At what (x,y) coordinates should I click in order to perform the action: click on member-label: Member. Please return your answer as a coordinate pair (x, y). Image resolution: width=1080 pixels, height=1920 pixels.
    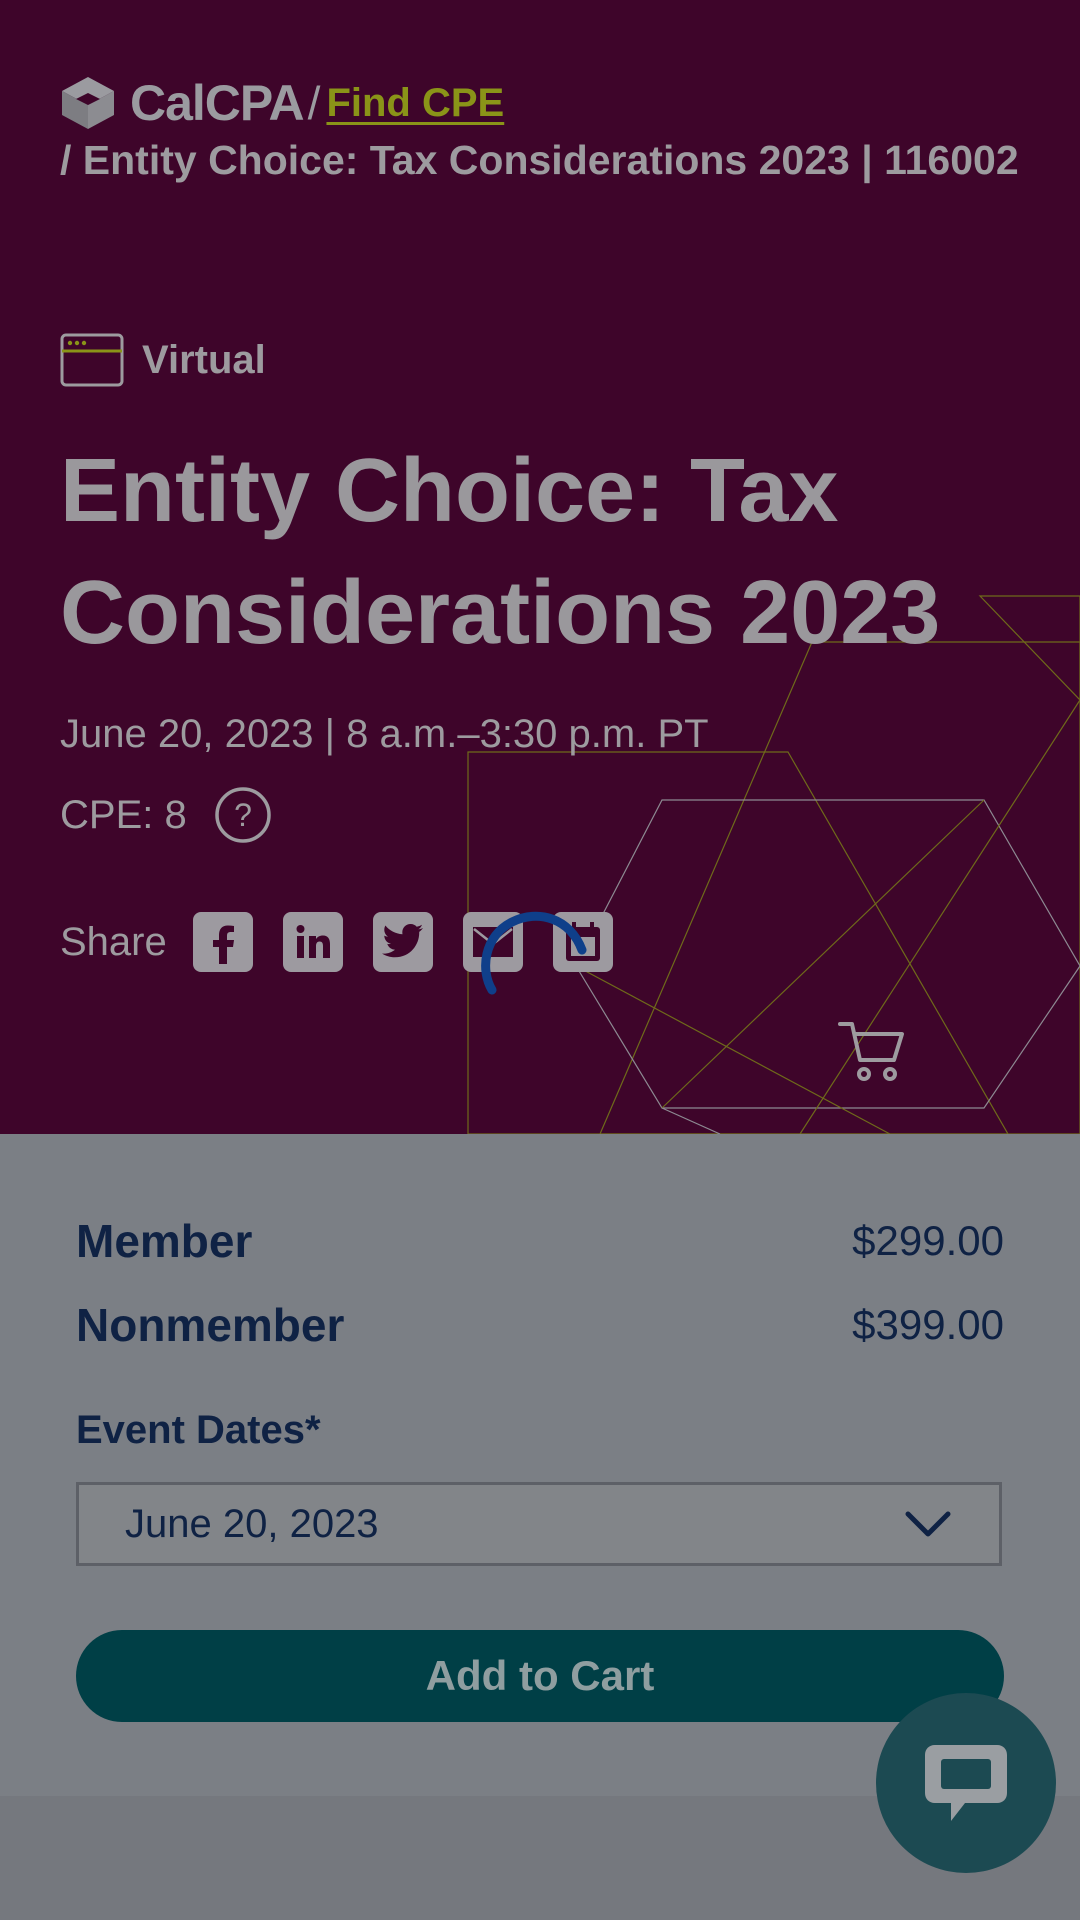
    Looking at the image, I should click on (164, 1241).